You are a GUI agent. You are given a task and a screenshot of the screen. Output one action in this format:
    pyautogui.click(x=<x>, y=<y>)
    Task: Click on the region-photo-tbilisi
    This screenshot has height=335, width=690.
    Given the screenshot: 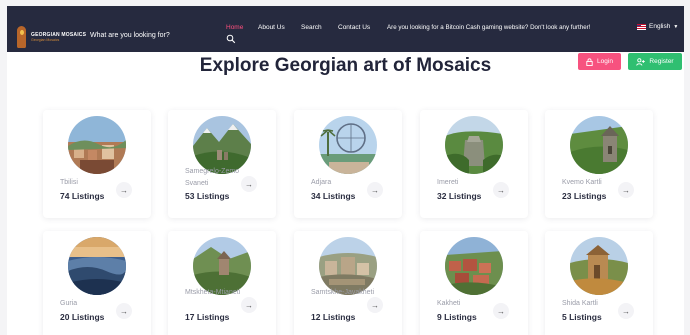 What is the action you would take?
    pyautogui.click(x=97, y=145)
    